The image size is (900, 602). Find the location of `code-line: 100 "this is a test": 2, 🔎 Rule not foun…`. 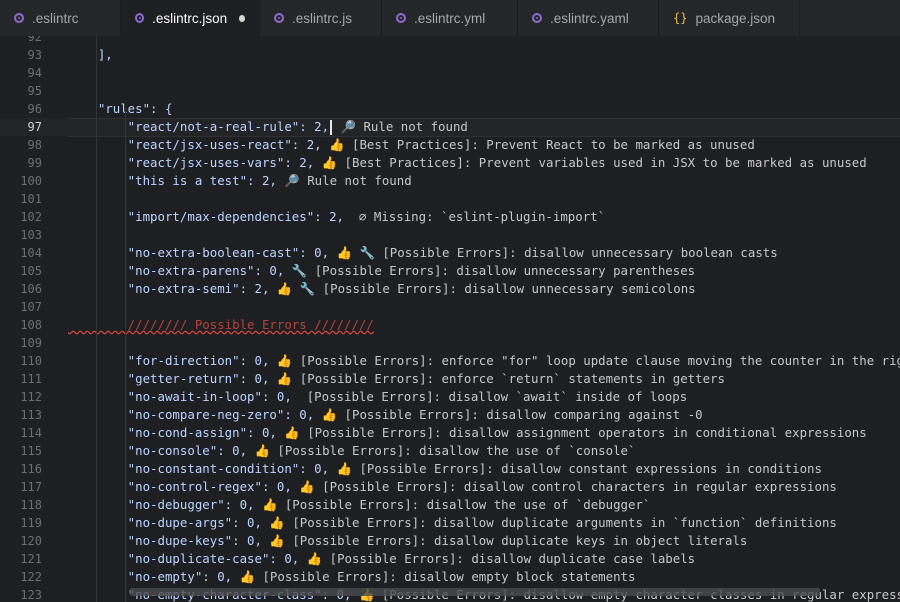

code-line: 100 "this is a test": 2, 🔎 Rule not foun… is located at coordinates (450, 181).